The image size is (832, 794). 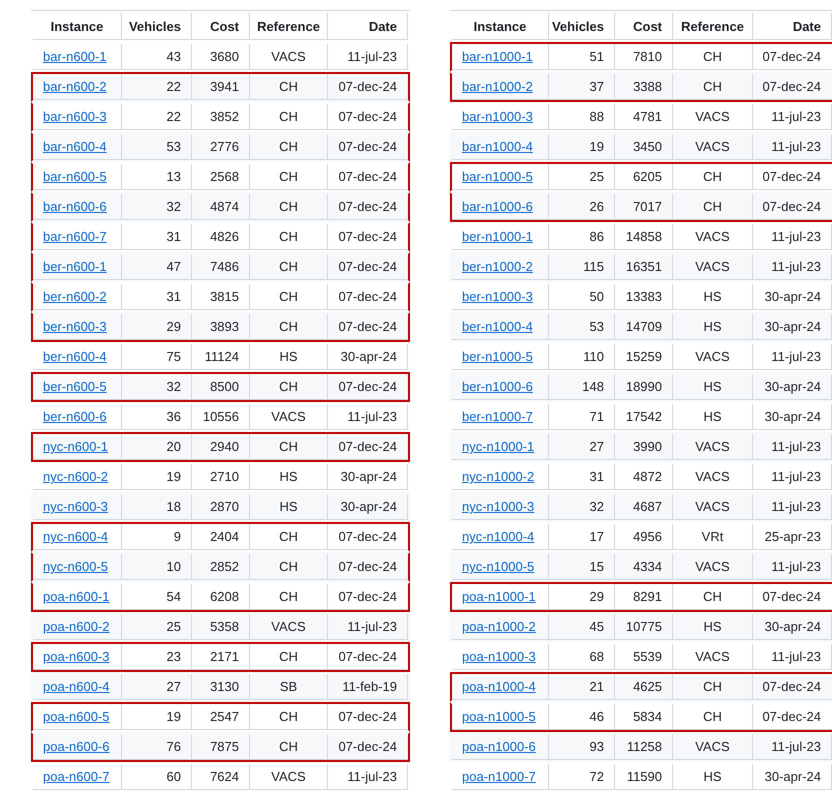 What do you see at coordinates (75, 206) in the screenshot?
I see `instance-link: bar-n600-6` at bounding box center [75, 206].